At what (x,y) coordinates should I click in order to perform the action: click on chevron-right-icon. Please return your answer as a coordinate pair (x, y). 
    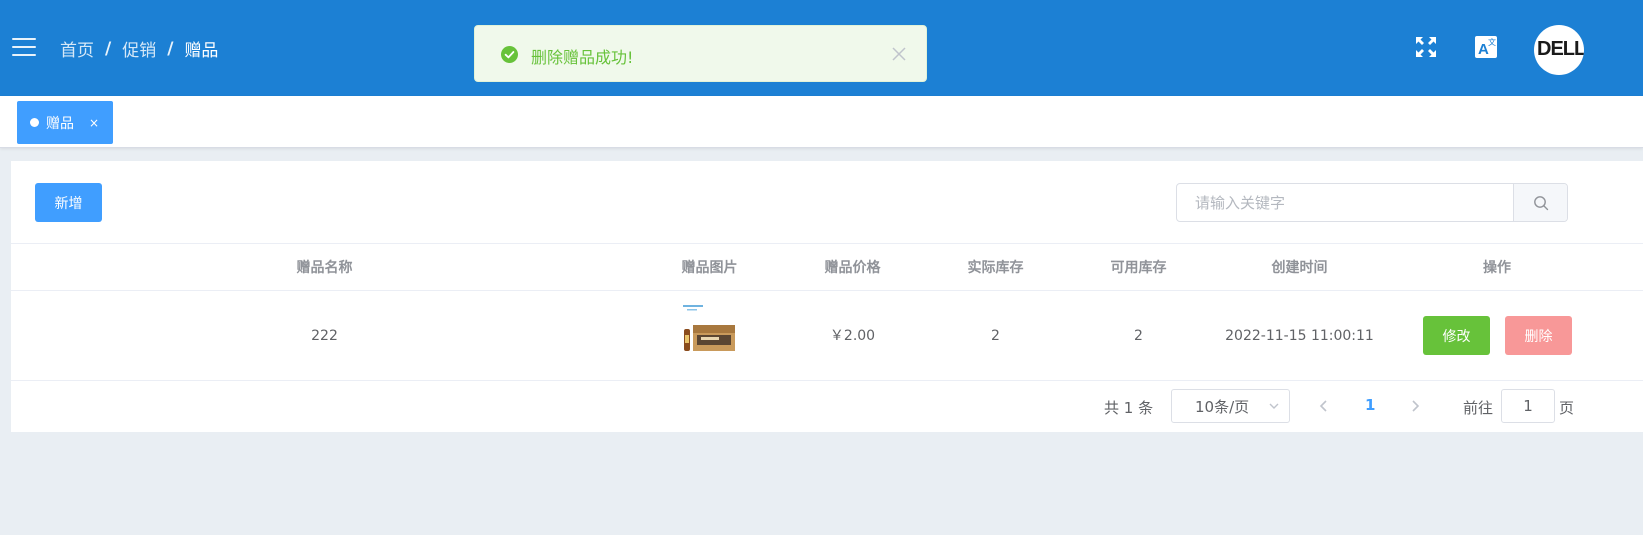
    Looking at the image, I should click on (1416, 406).